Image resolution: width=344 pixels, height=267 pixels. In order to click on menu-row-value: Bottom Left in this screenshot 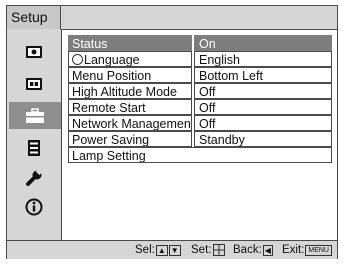, I will do `click(263, 75)`.